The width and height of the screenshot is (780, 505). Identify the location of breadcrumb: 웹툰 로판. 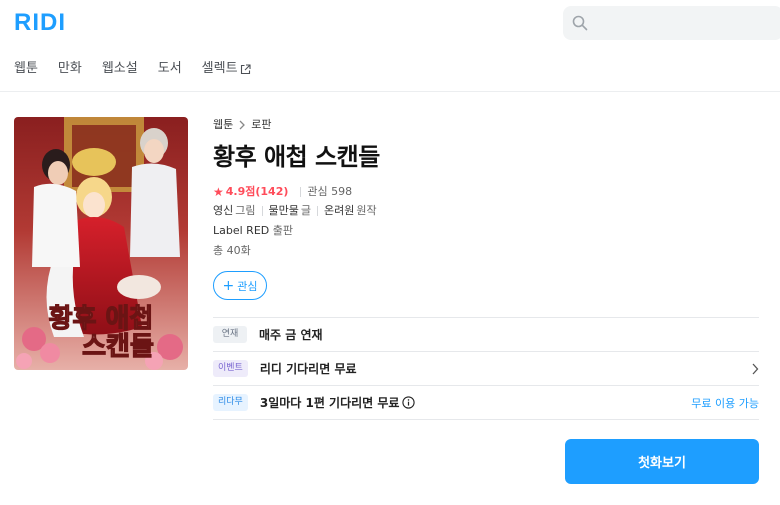
(242, 125).